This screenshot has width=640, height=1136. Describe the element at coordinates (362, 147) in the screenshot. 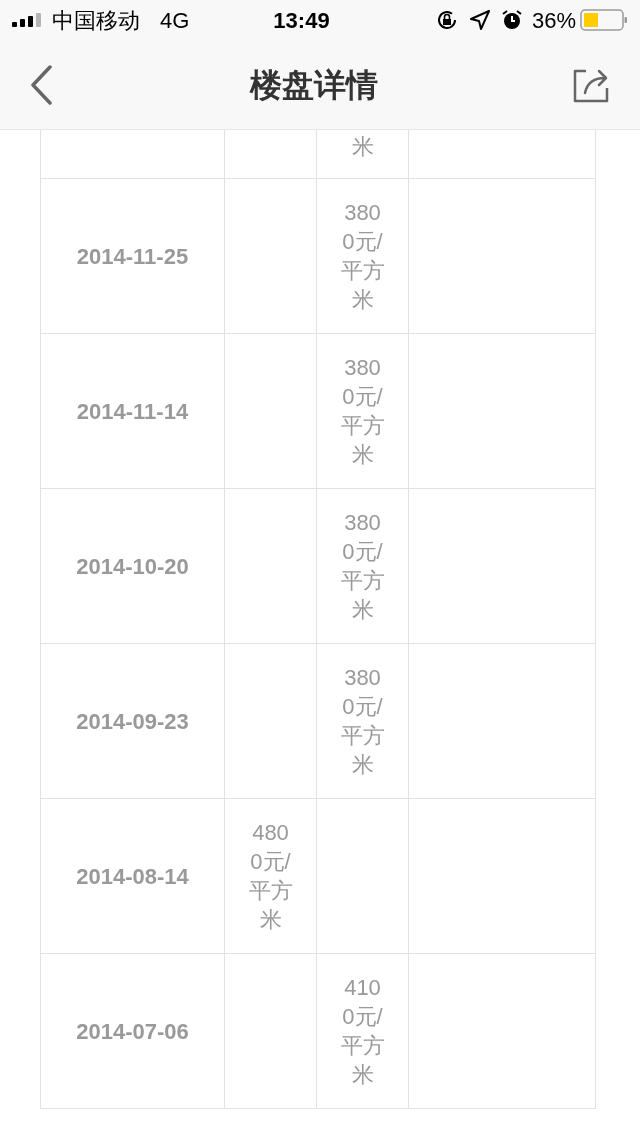

I see `price-text: 米` at that location.